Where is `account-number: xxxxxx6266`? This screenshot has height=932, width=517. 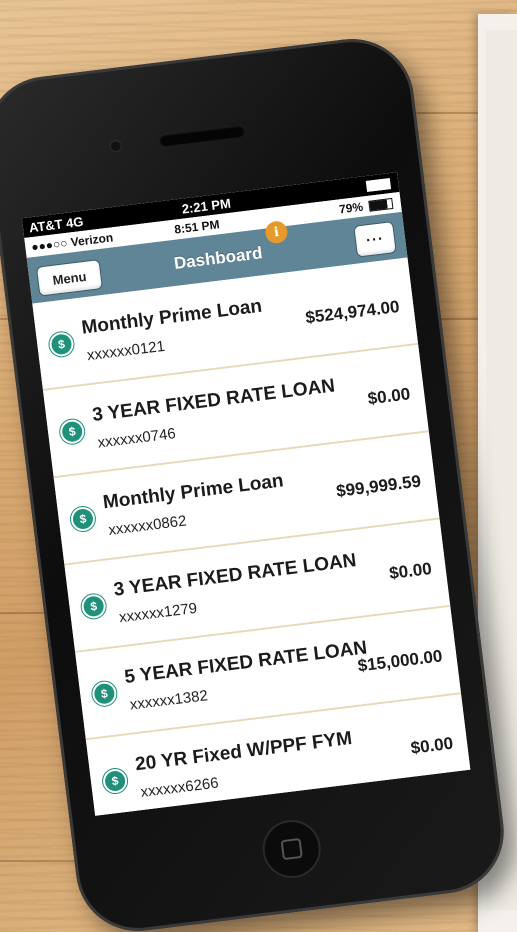
account-number: xxxxxx6266 is located at coordinates (179, 787).